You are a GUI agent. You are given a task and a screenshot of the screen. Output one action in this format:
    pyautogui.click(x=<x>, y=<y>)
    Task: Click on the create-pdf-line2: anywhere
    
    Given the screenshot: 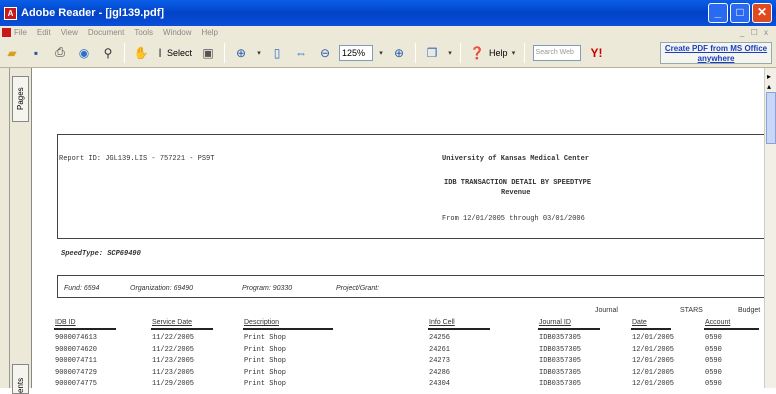 What is the action you would take?
    pyautogui.click(x=716, y=58)
    